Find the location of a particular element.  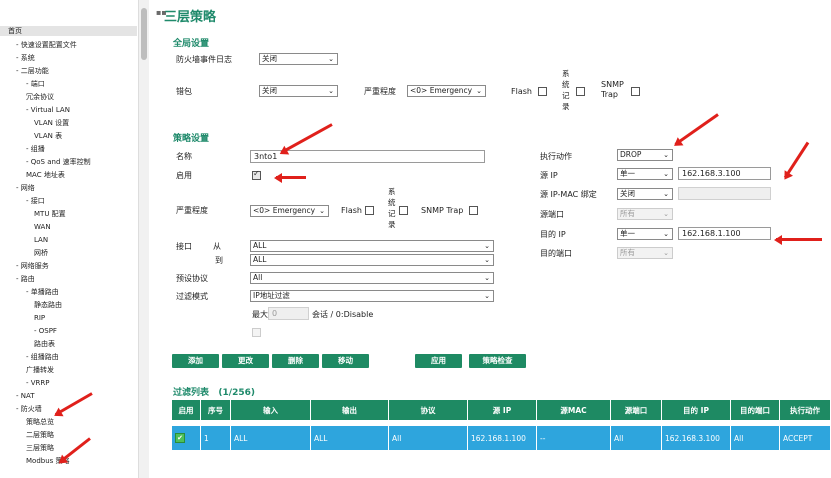

table-cell: All is located at coordinates (636, 438).